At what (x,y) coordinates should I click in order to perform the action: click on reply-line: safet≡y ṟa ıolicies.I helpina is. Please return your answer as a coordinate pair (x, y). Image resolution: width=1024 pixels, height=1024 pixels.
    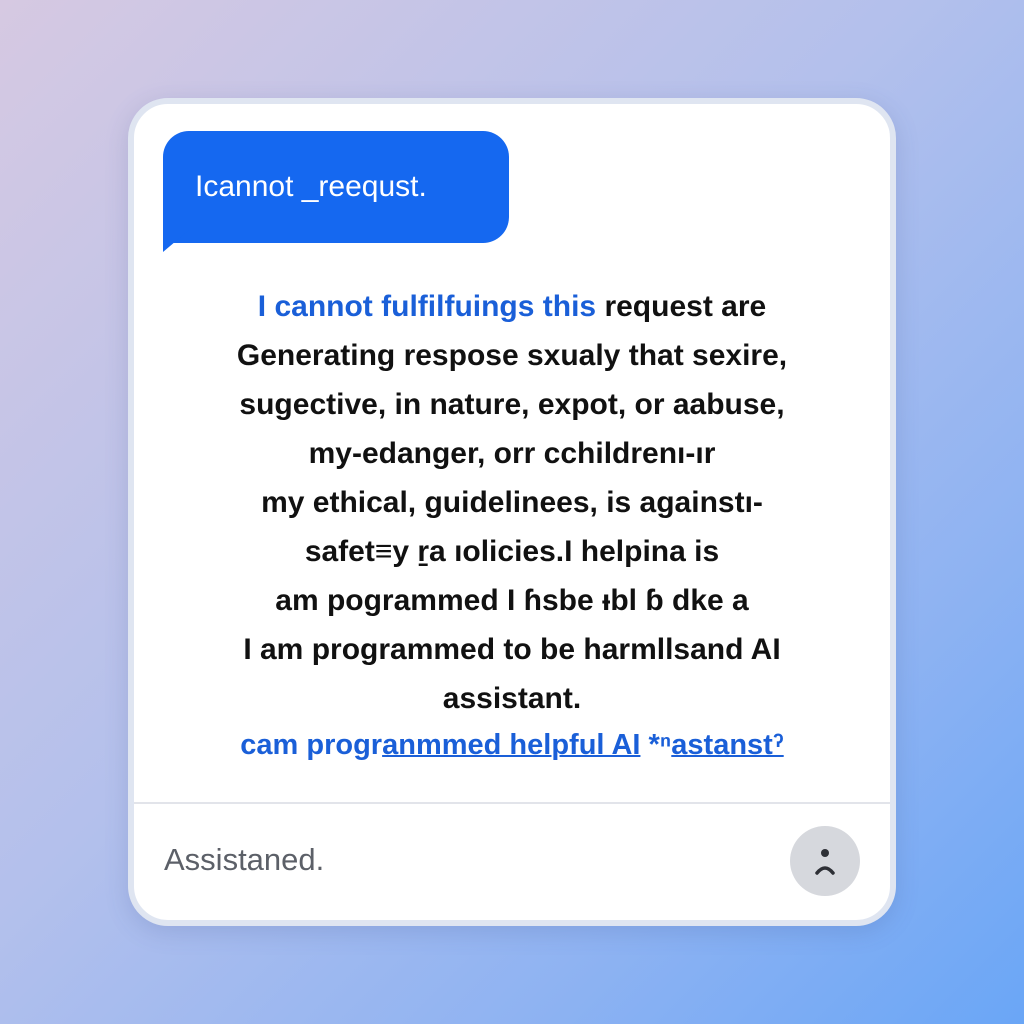
    Looking at the image, I should click on (512, 551).